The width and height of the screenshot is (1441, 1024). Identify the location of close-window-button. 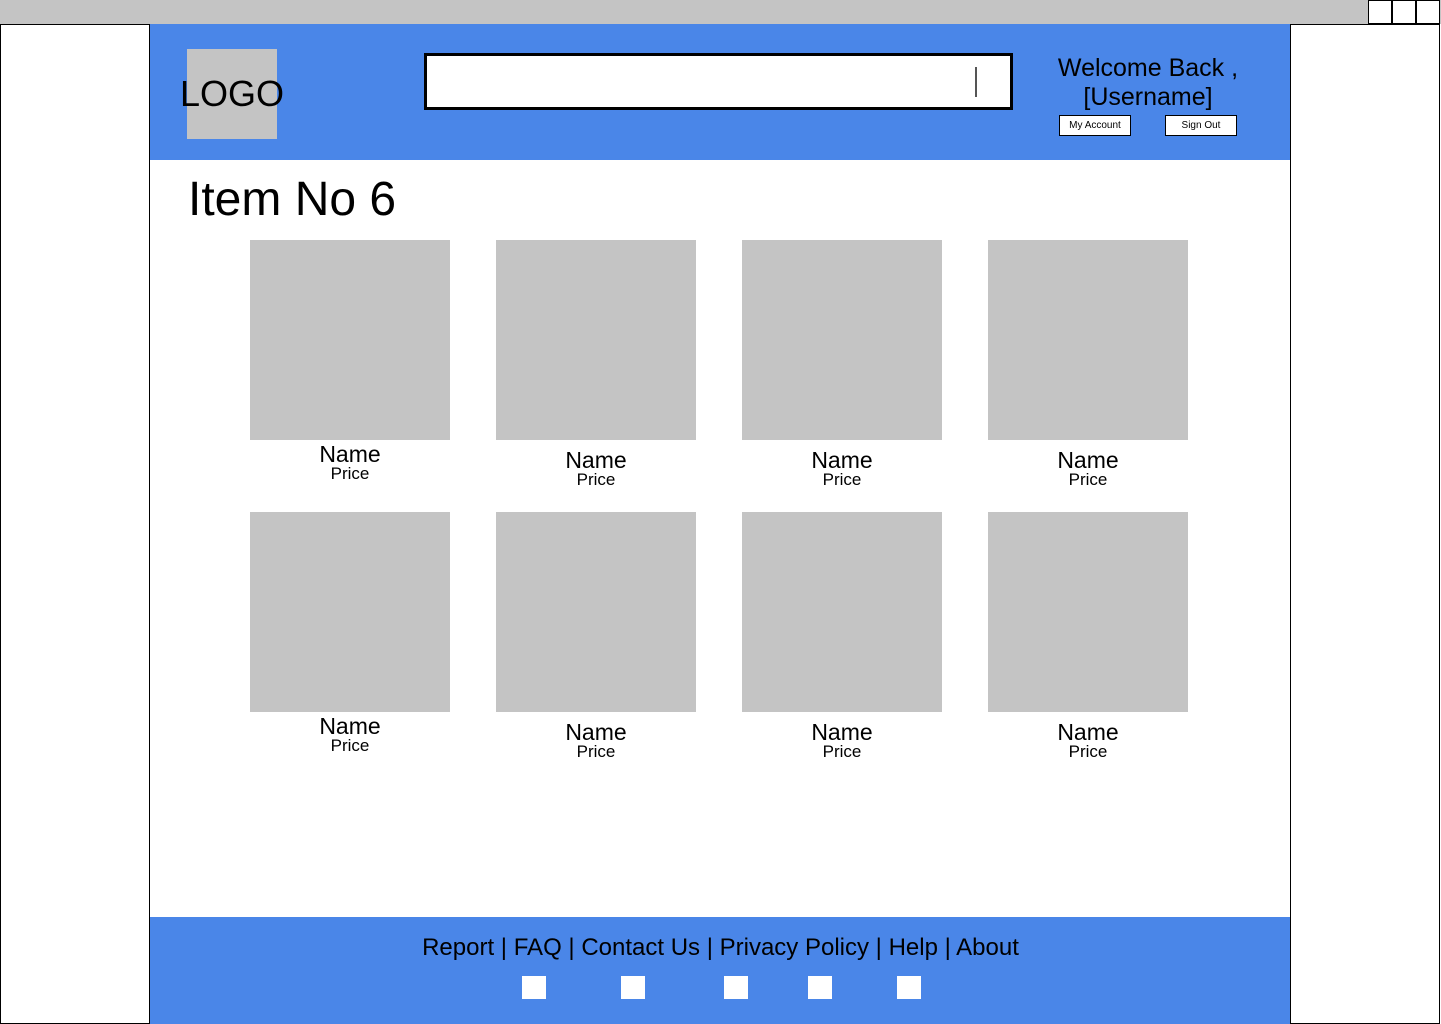
(1428, 12).